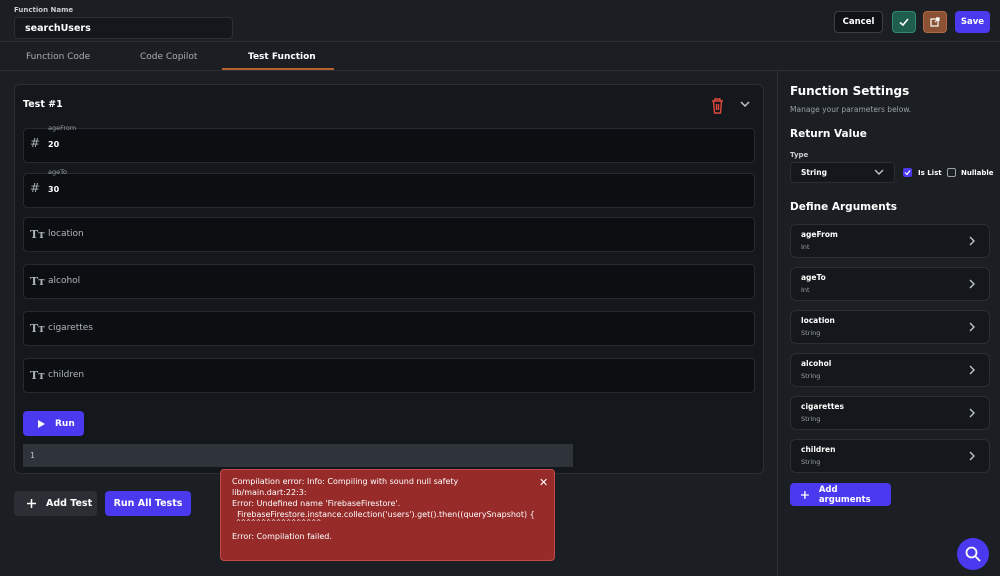 The image size is (1000, 576). Describe the element at coordinates (53, 423) in the screenshot. I see `run-button: Run` at that location.